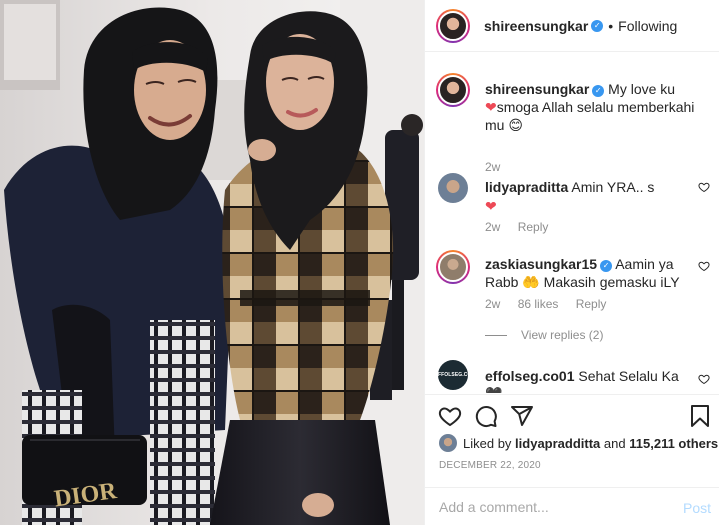 This screenshot has height=525, width=719. Describe the element at coordinates (549, 507) in the screenshot. I see `comment-input` at that location.